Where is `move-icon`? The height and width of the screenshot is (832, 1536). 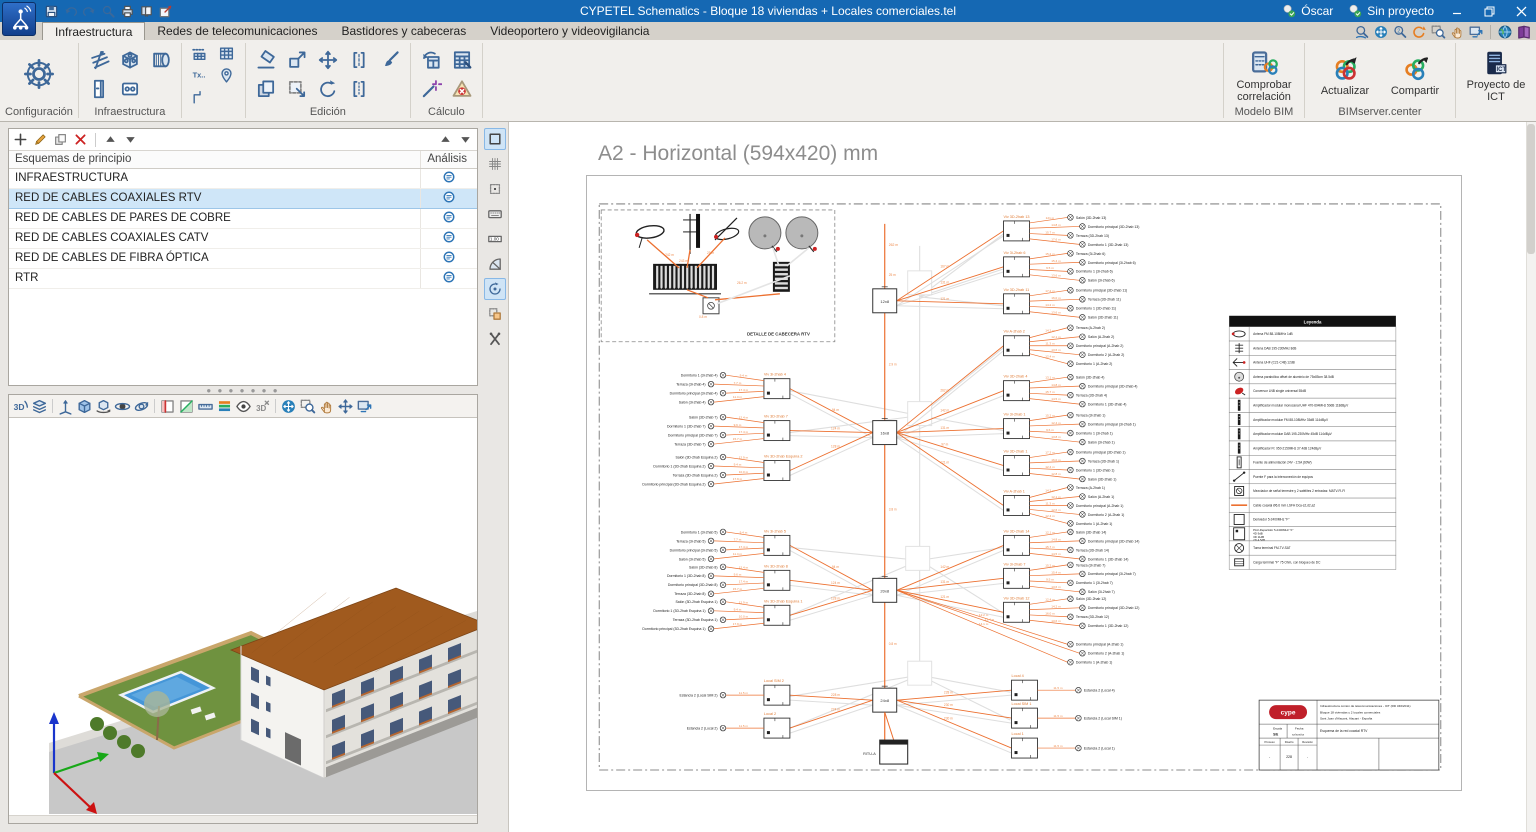
move-icon is located at coordinates (345, 406).